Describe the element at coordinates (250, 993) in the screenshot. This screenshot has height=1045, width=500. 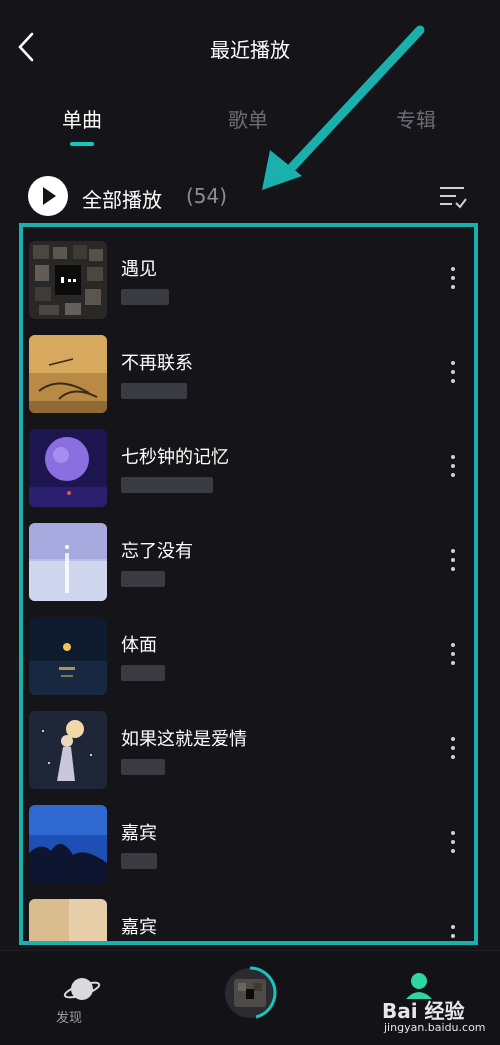
I see `now-playing-disc` at that location.